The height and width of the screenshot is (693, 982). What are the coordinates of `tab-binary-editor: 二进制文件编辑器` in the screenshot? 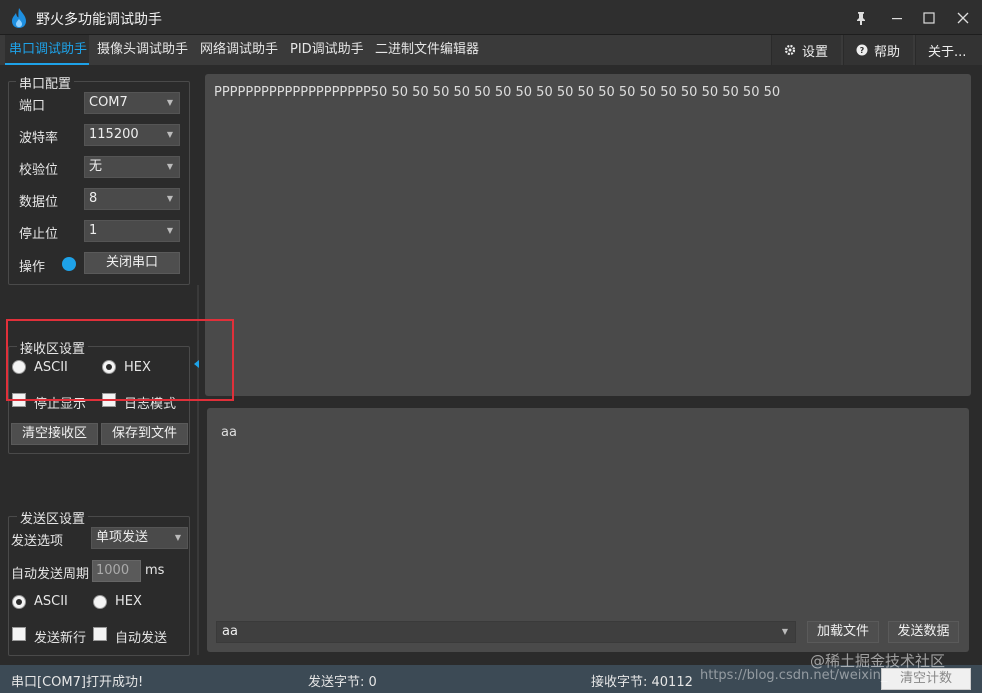 It's located at (427, 50).